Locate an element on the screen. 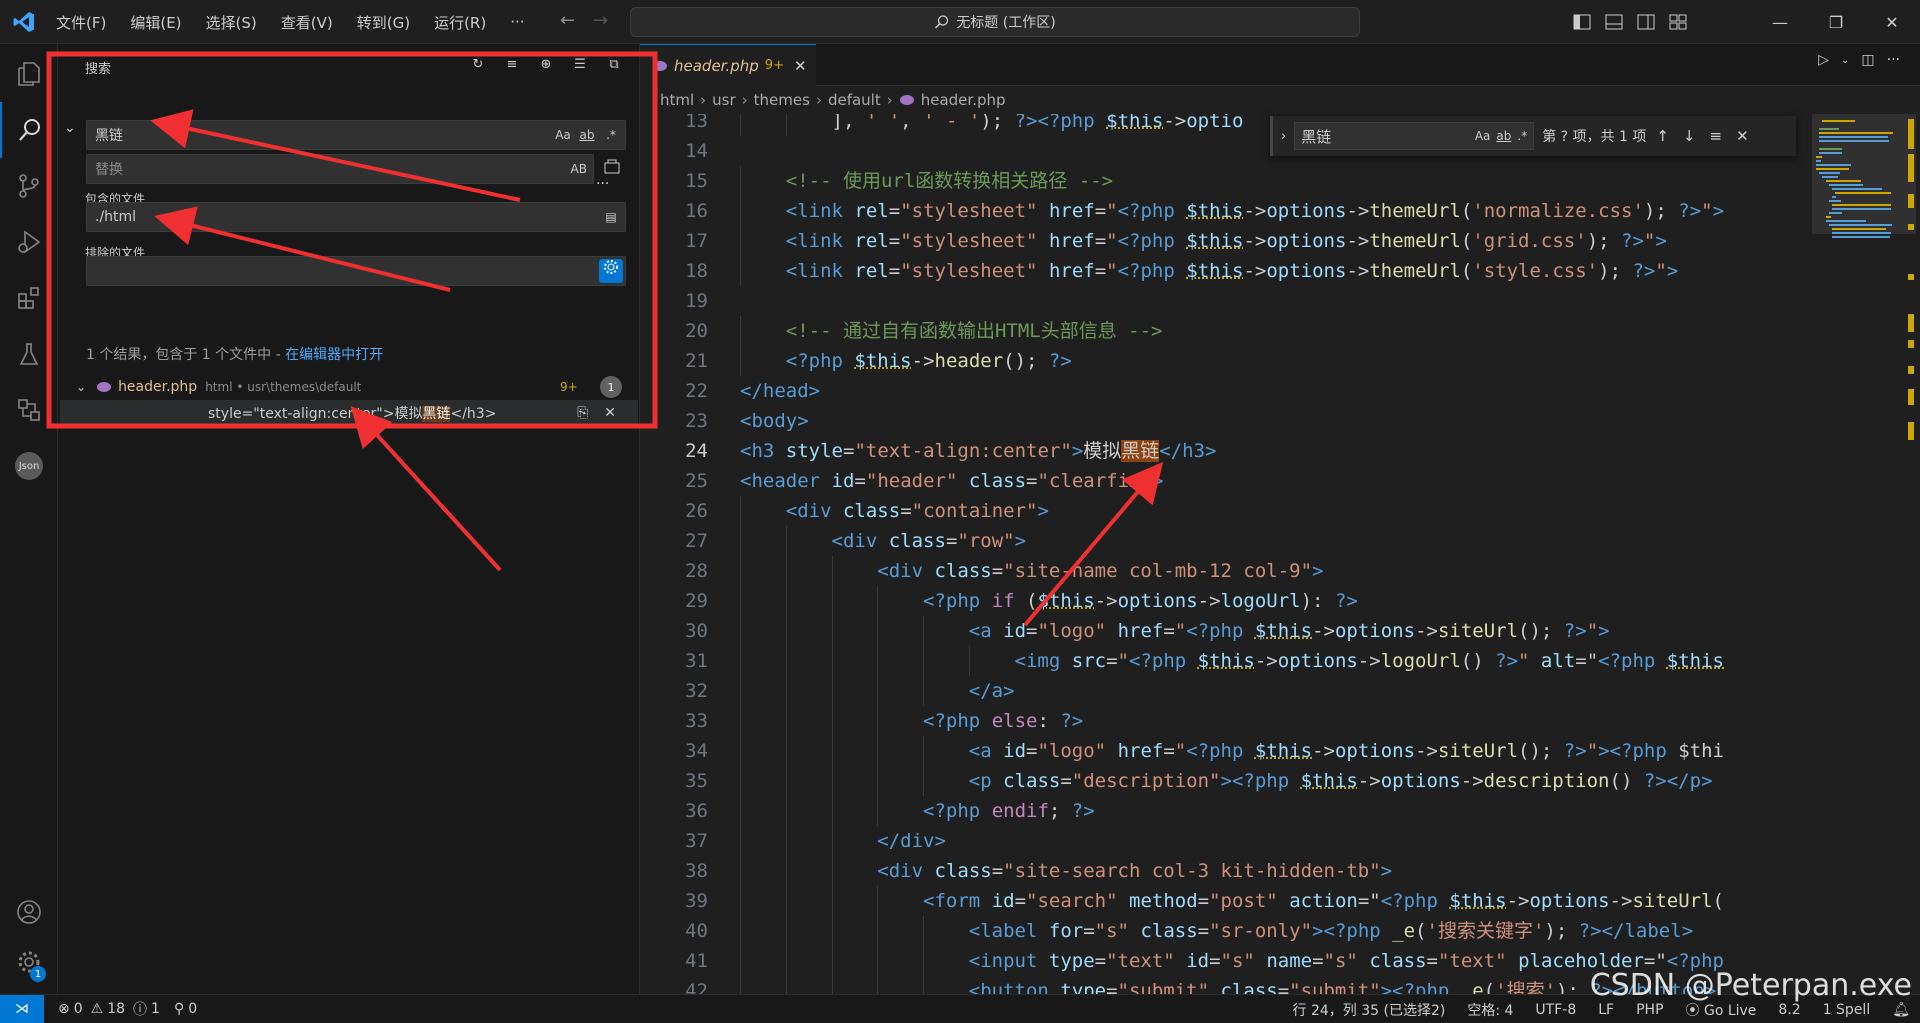 The width and height of the screenshot is (1920, 1023). code-line: 21 <?php $this->header(); ?> is located at coordinates (1225, 361).